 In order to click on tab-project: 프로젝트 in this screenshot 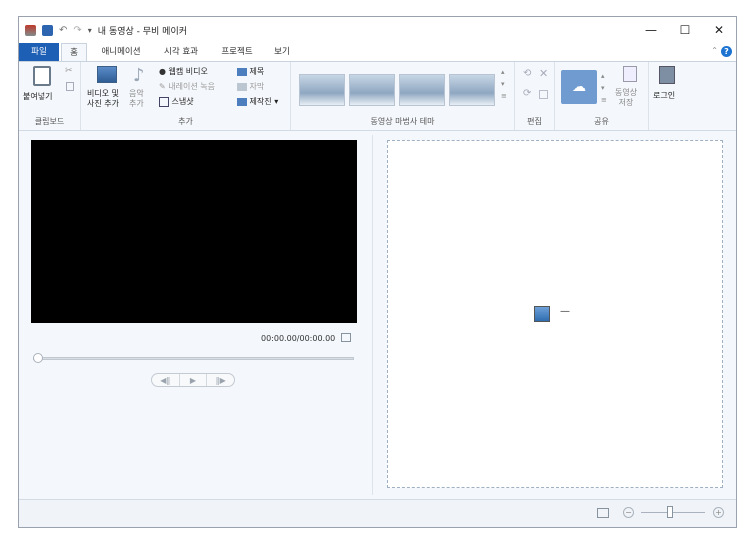, I will do `click(237, 52)`.